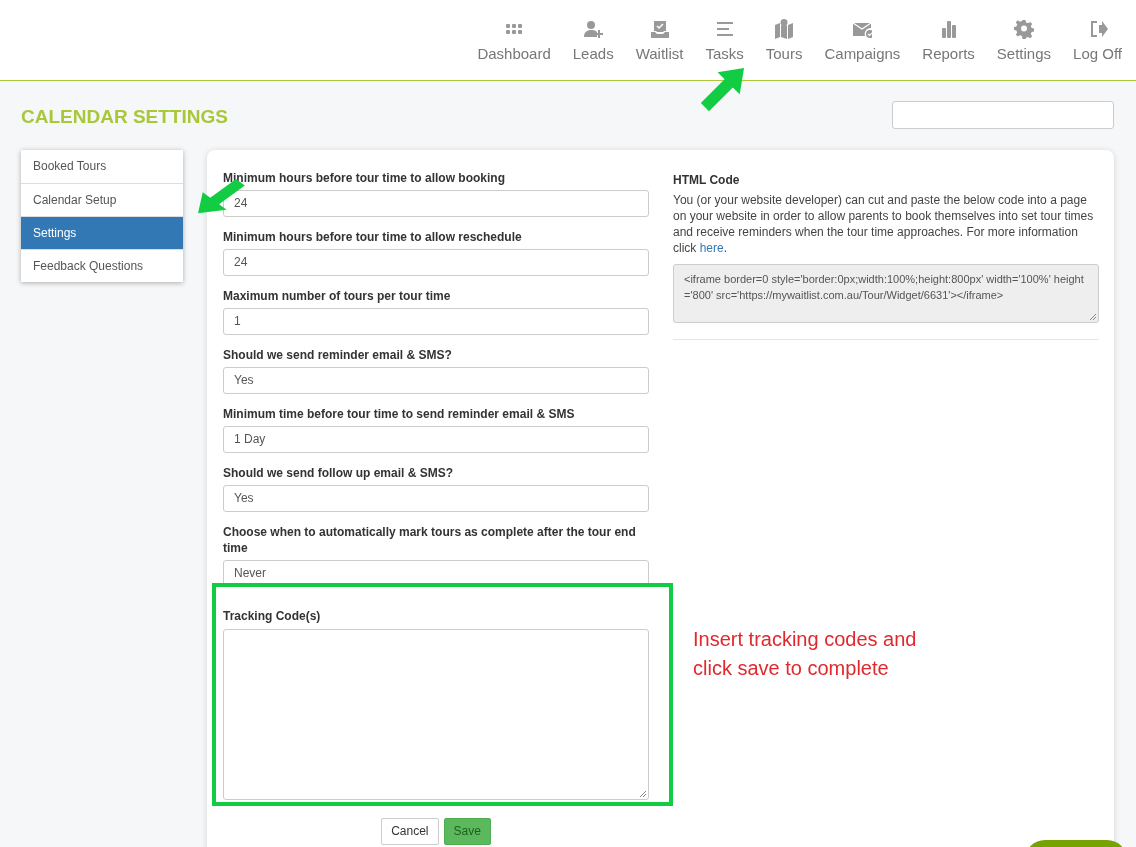 The width and height of the screenshot is (1136, 847). What do you see at coordinates (436, 714) in the screenshot?
I see `tracking-code-field` at bounding box center [436, 714].